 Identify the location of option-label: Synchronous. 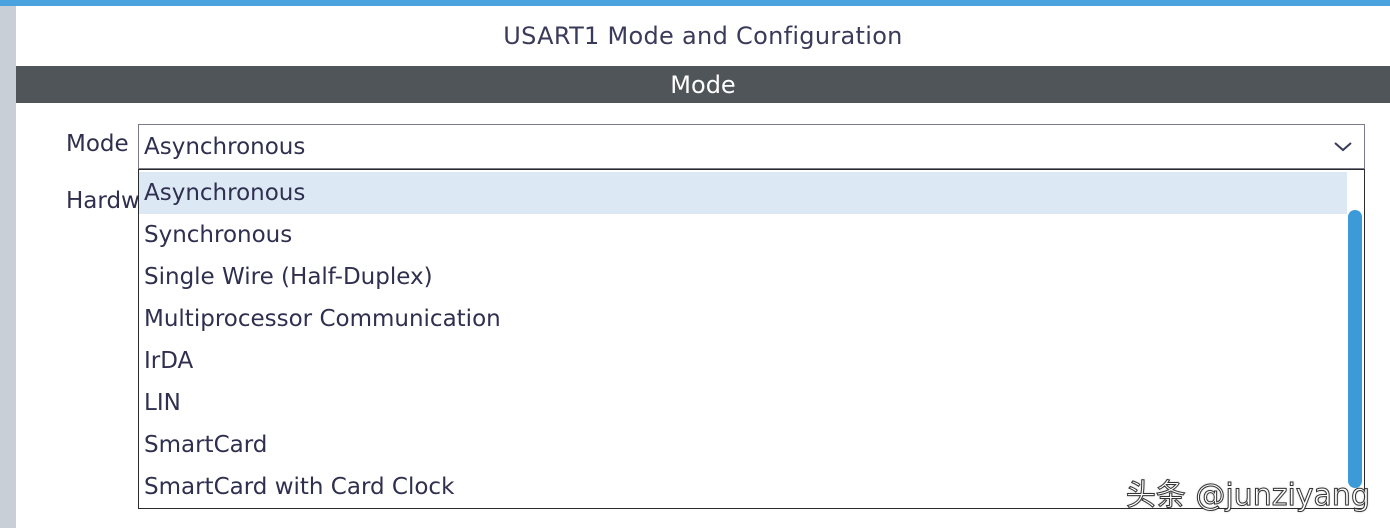
(218, 235).